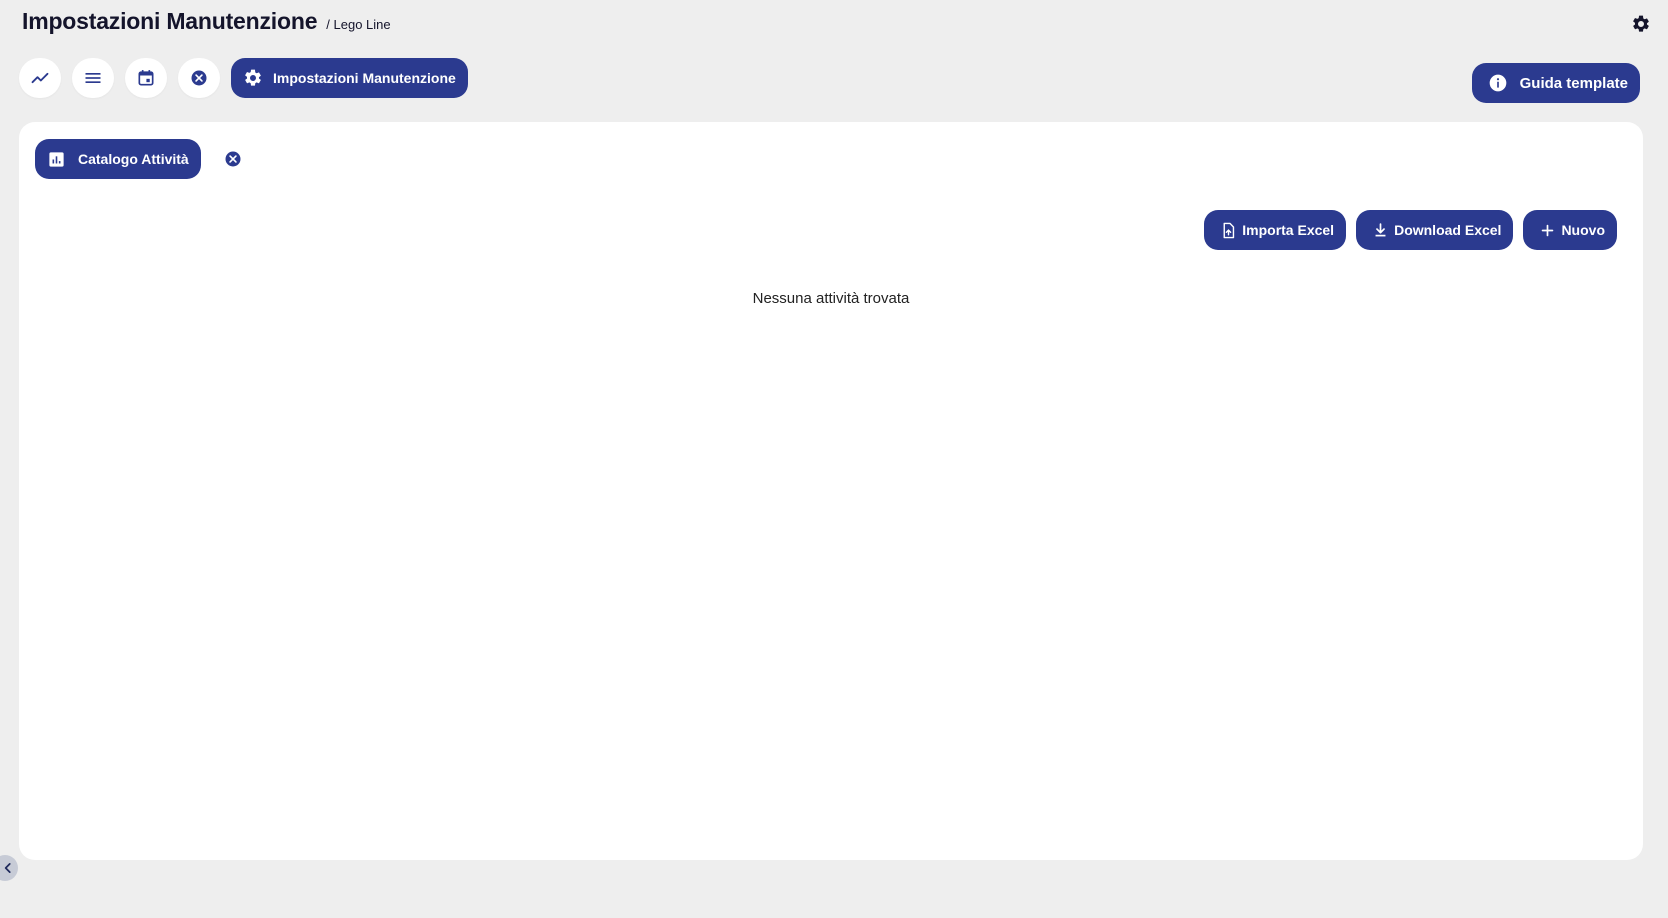  Describe the element at coordinates (233, 159) in the screenshot. I see `close-tab-icon` at that location.